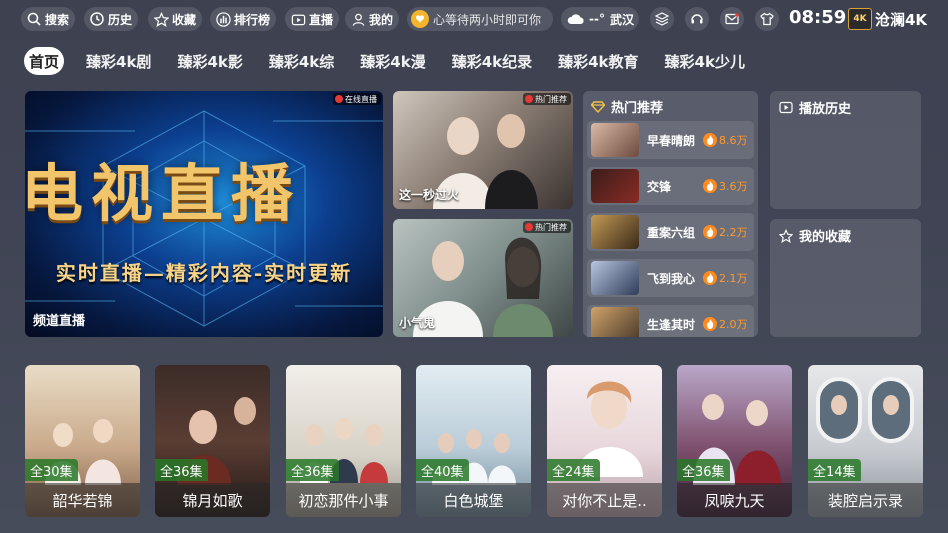  I want to click on tab-home: 首页, so click(44, 61).